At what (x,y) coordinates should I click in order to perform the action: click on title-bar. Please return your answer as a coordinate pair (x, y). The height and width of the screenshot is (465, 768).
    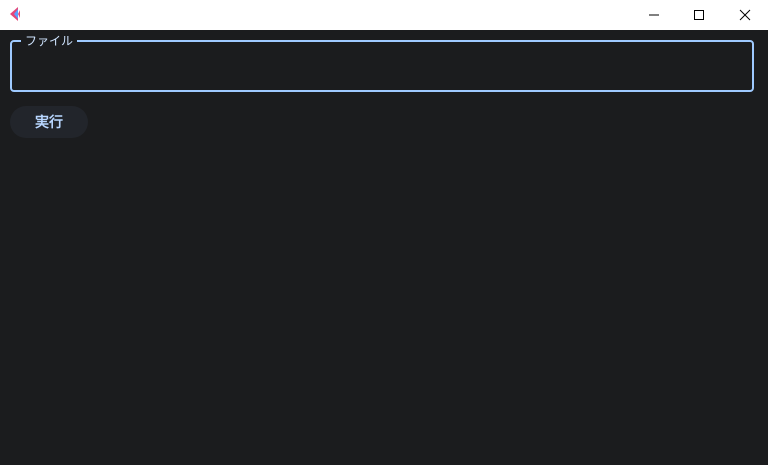
    Looking at the image, I should click on (384, 15).